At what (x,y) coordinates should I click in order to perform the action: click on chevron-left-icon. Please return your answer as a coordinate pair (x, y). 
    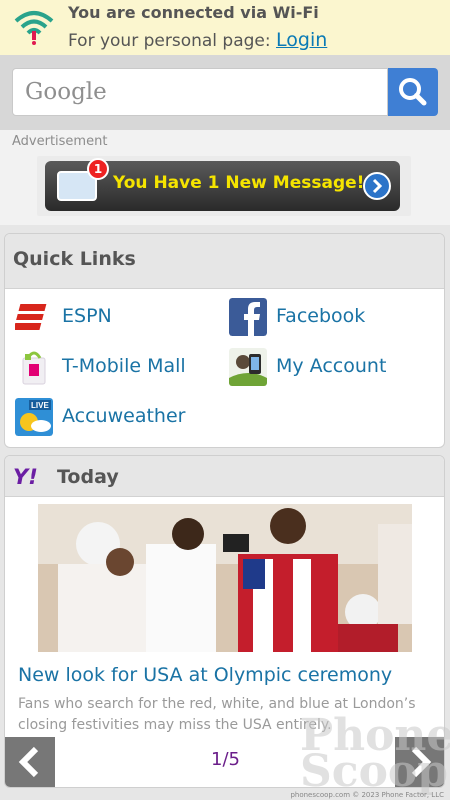
    Looking at the image, I should click on (28, 762).